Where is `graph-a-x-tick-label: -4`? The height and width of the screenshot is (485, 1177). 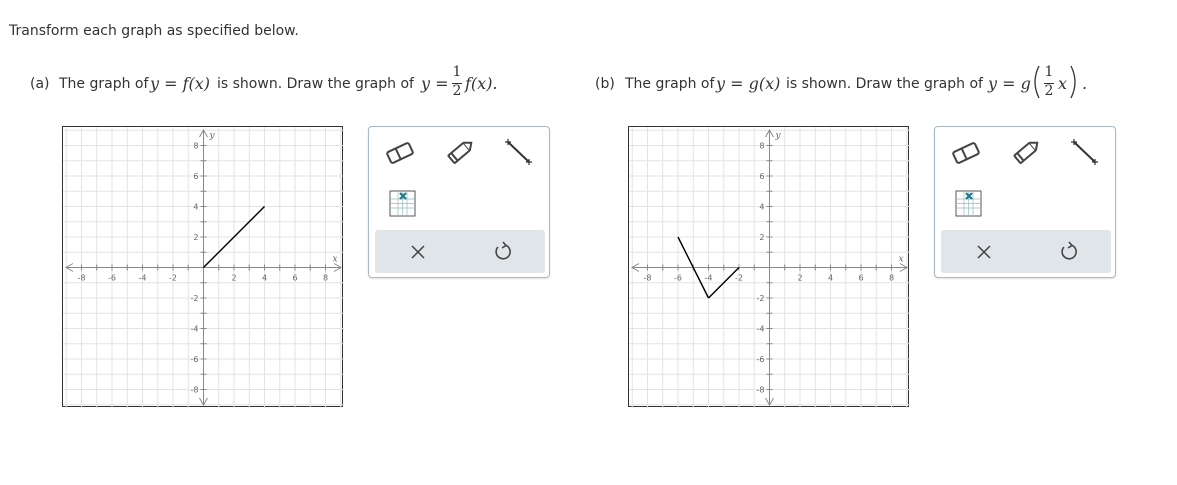 graph-a-x-tick-label: -4 is located at coordinates (143, 278).